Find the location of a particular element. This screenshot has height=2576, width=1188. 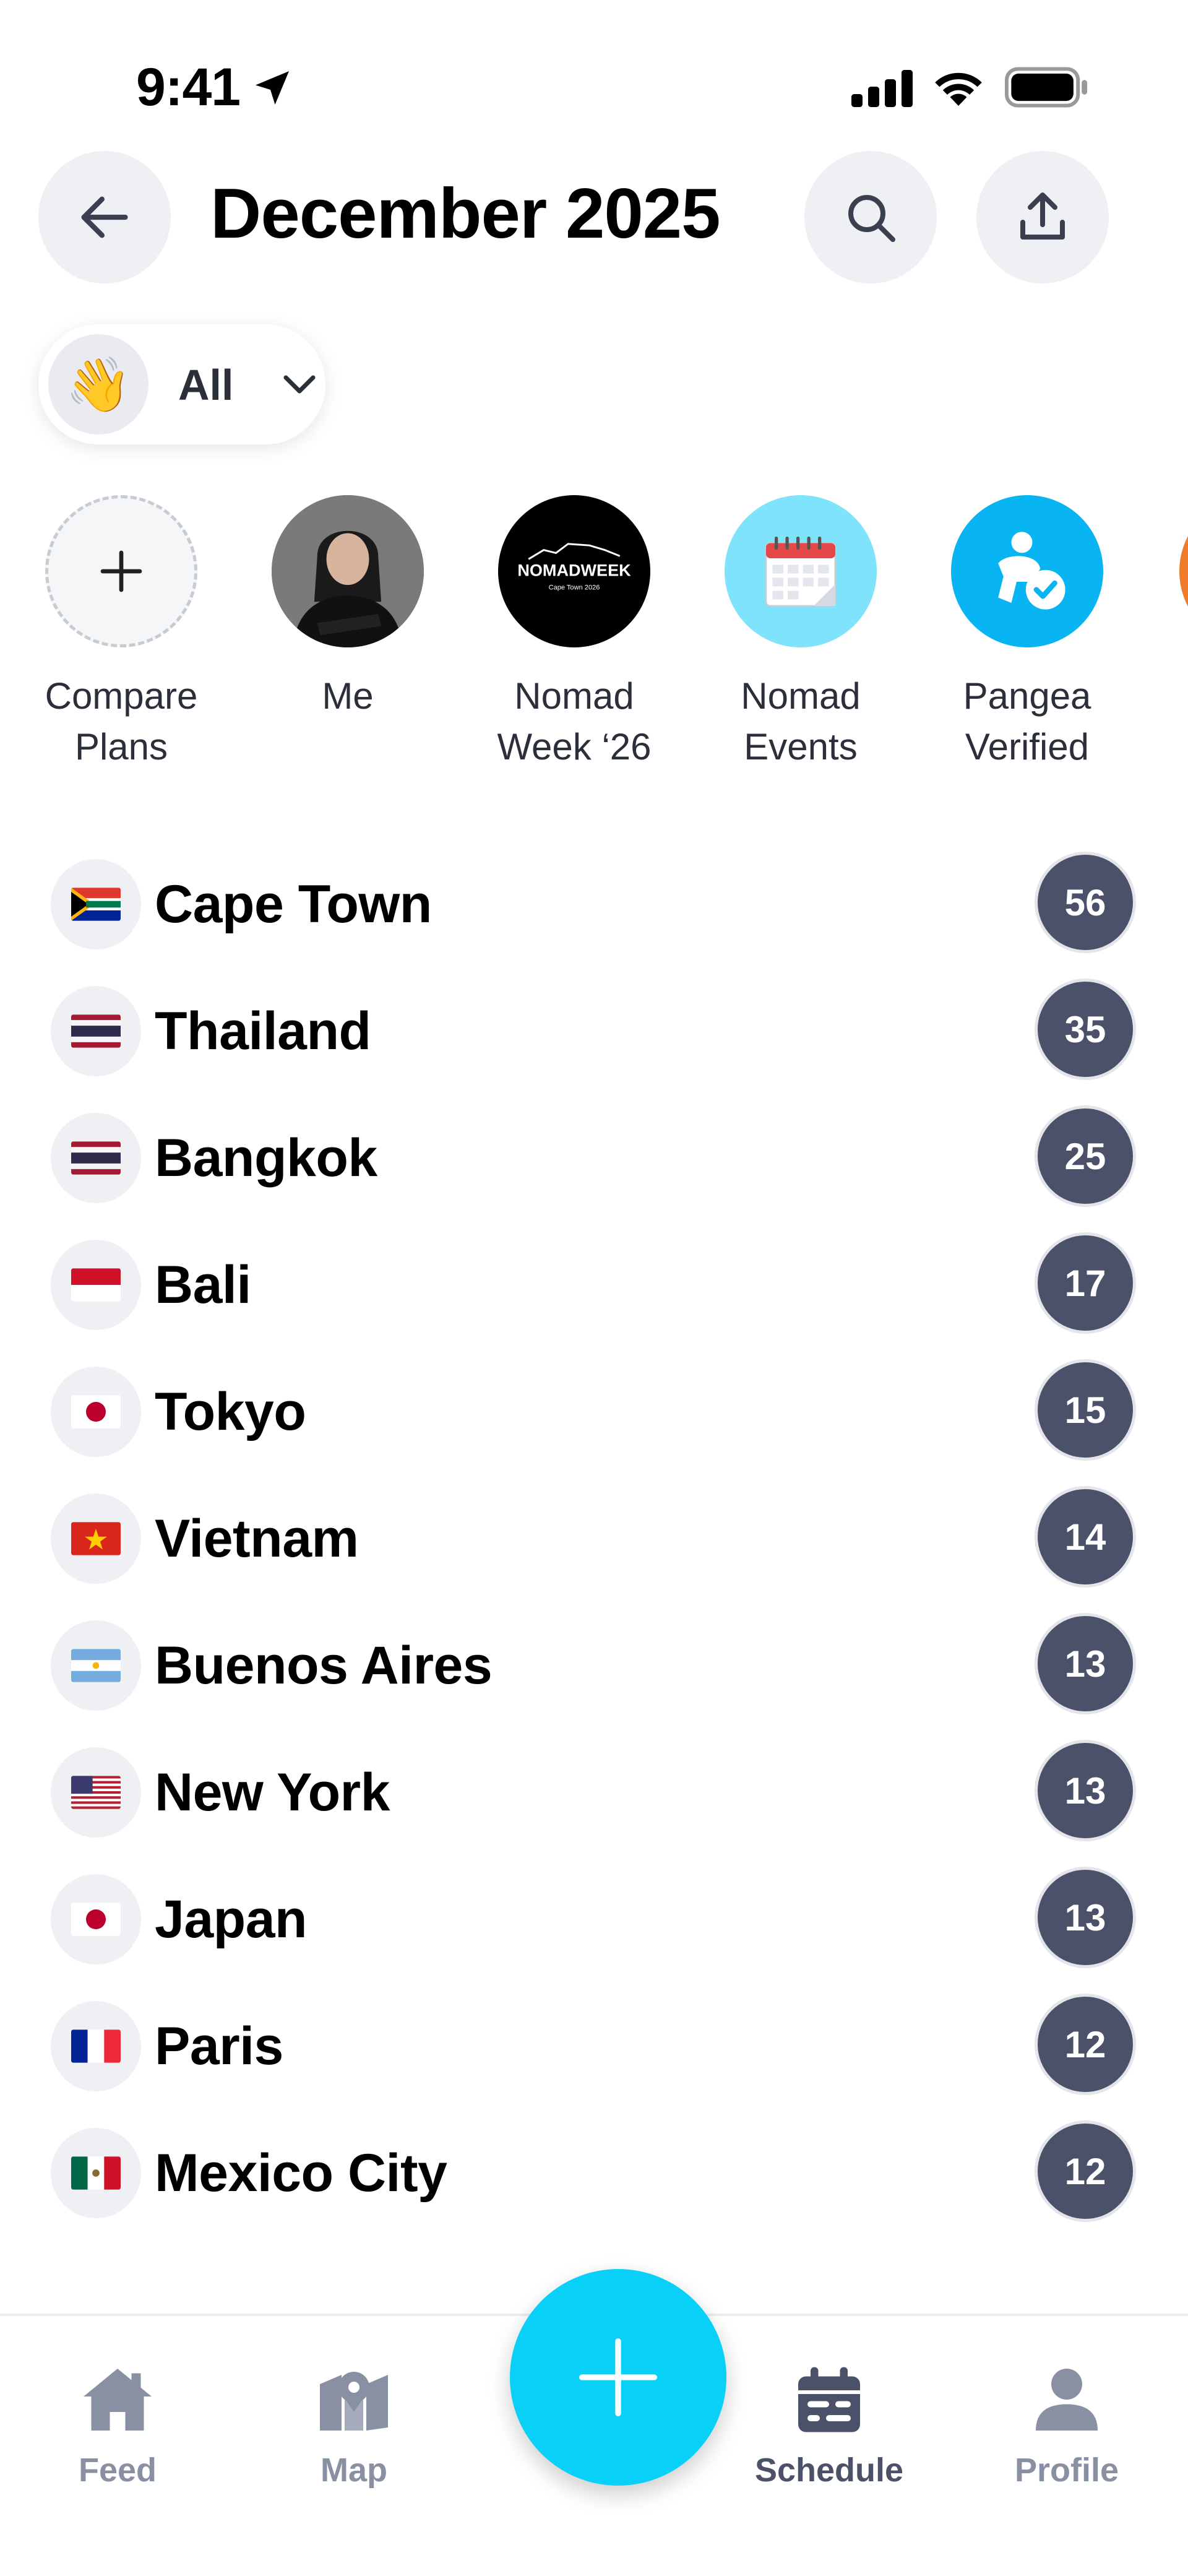

list-item: New York 13 is located at coordinates (594, 1792).